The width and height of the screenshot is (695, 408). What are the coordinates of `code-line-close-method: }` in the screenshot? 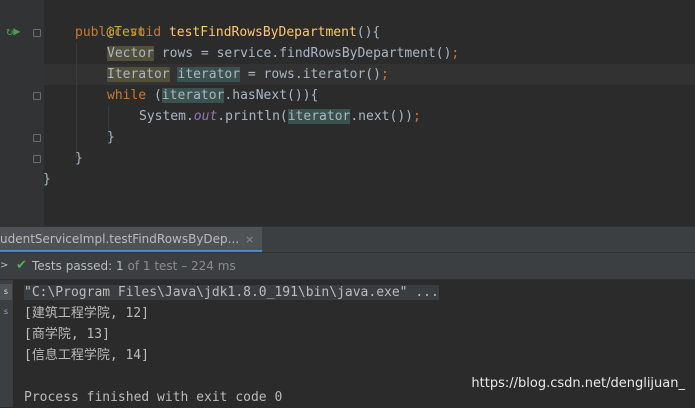 It's located at (79, 158).